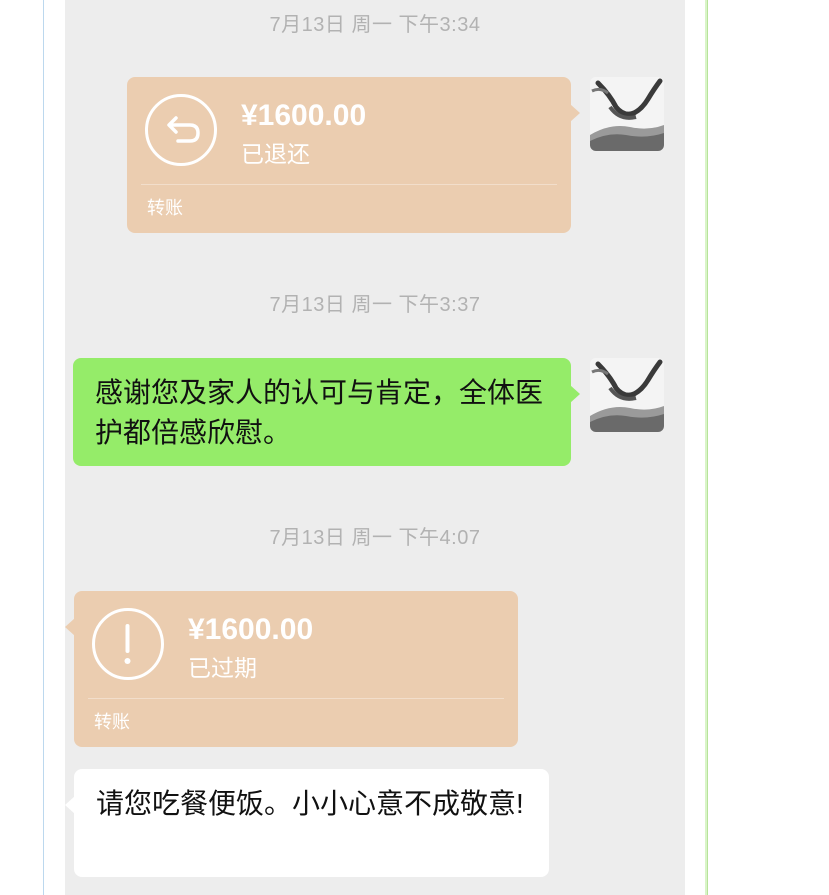  Describe the element at coordinates (353, 155) in the screenshot. I see `transfer-bubble-returned: ¥1600.00 已退还 转账` at that location.